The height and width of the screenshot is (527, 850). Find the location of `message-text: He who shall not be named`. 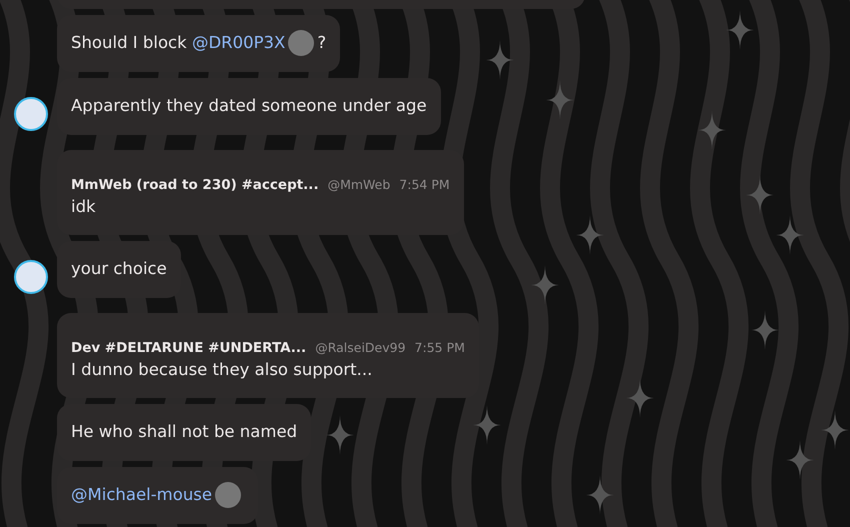

message-text: He who shall not be named is located at coordinates (184, 431).